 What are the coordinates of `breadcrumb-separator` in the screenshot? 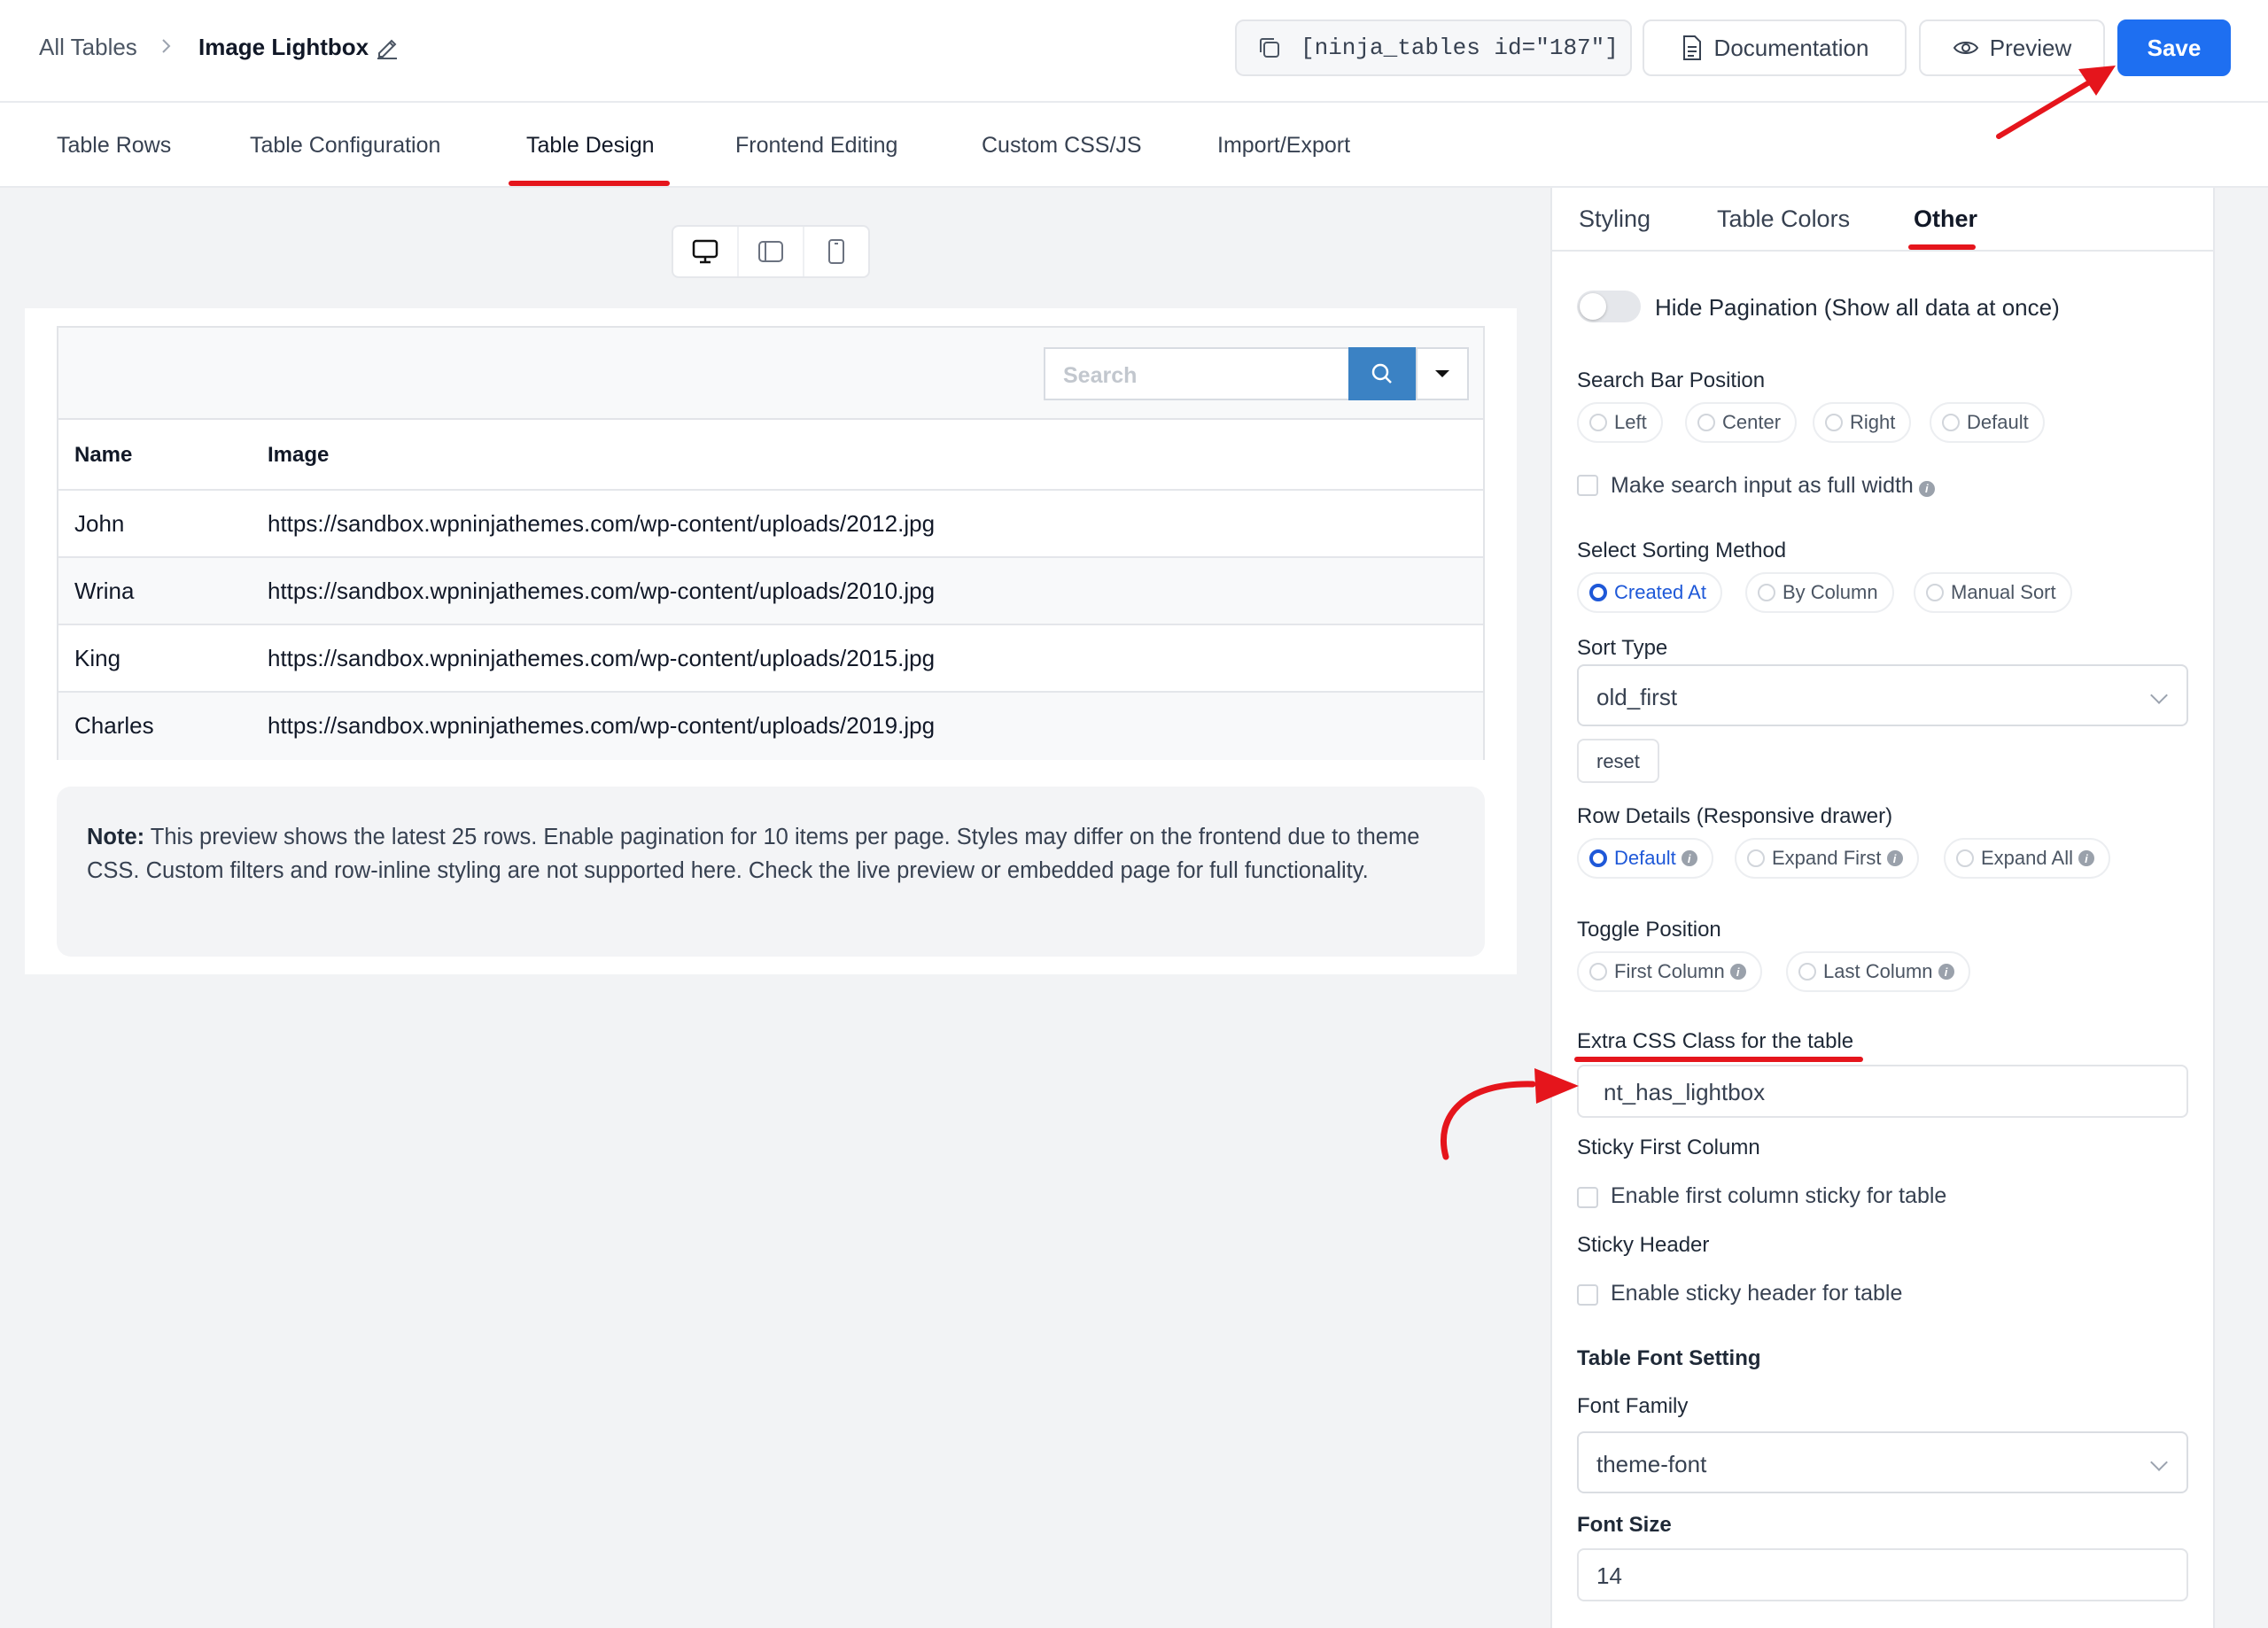 It's located at (166, 47).